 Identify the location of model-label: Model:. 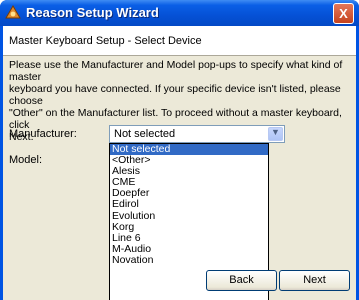
(26, 160).